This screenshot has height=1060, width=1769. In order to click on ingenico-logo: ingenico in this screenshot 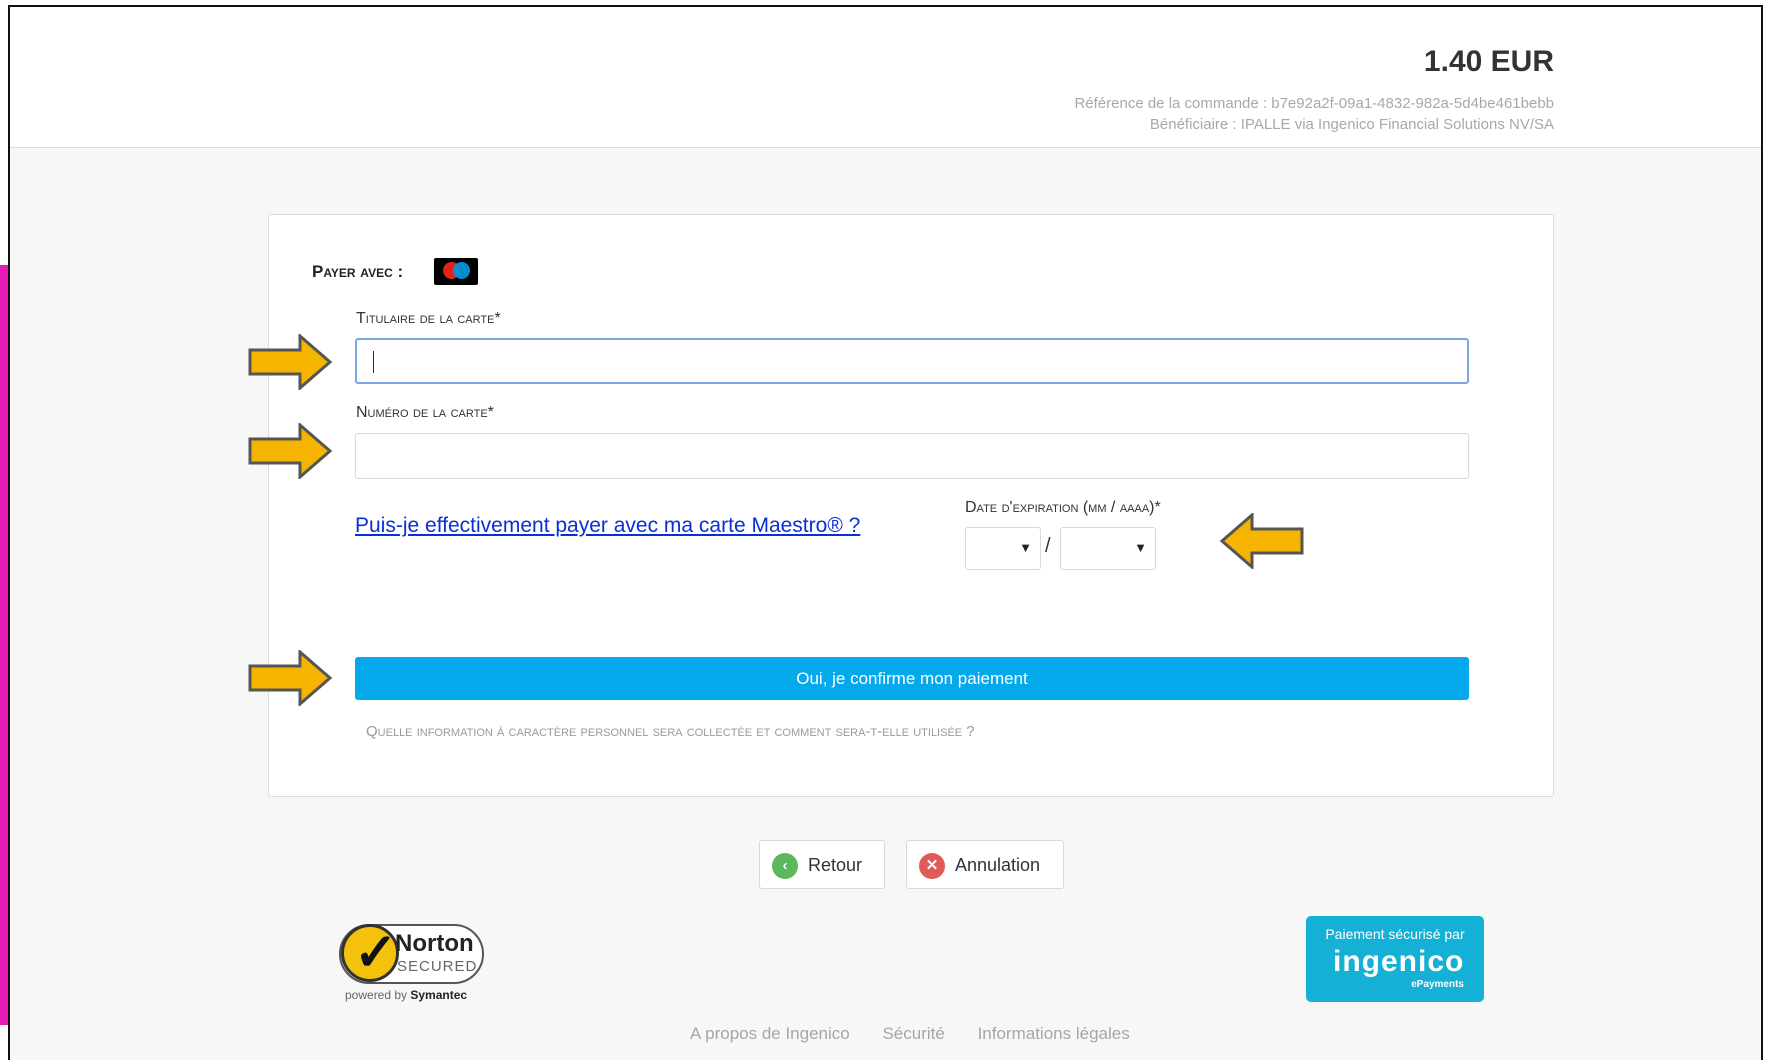, I will do `click(1399, 961)`.